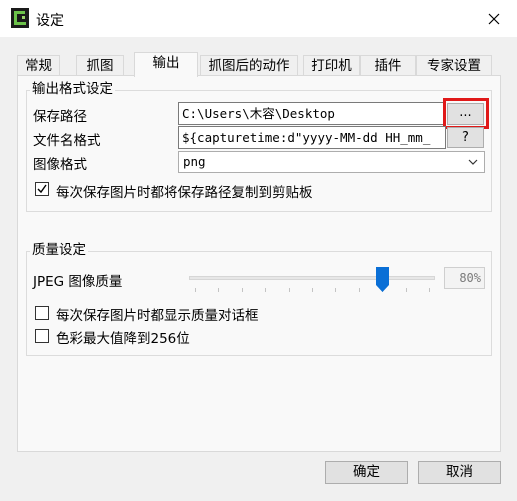 This screenshot has width=517, height=501. Describe the element at coordinates (194, 161) in the screenshot. I see `image-format-value: png` at that location.